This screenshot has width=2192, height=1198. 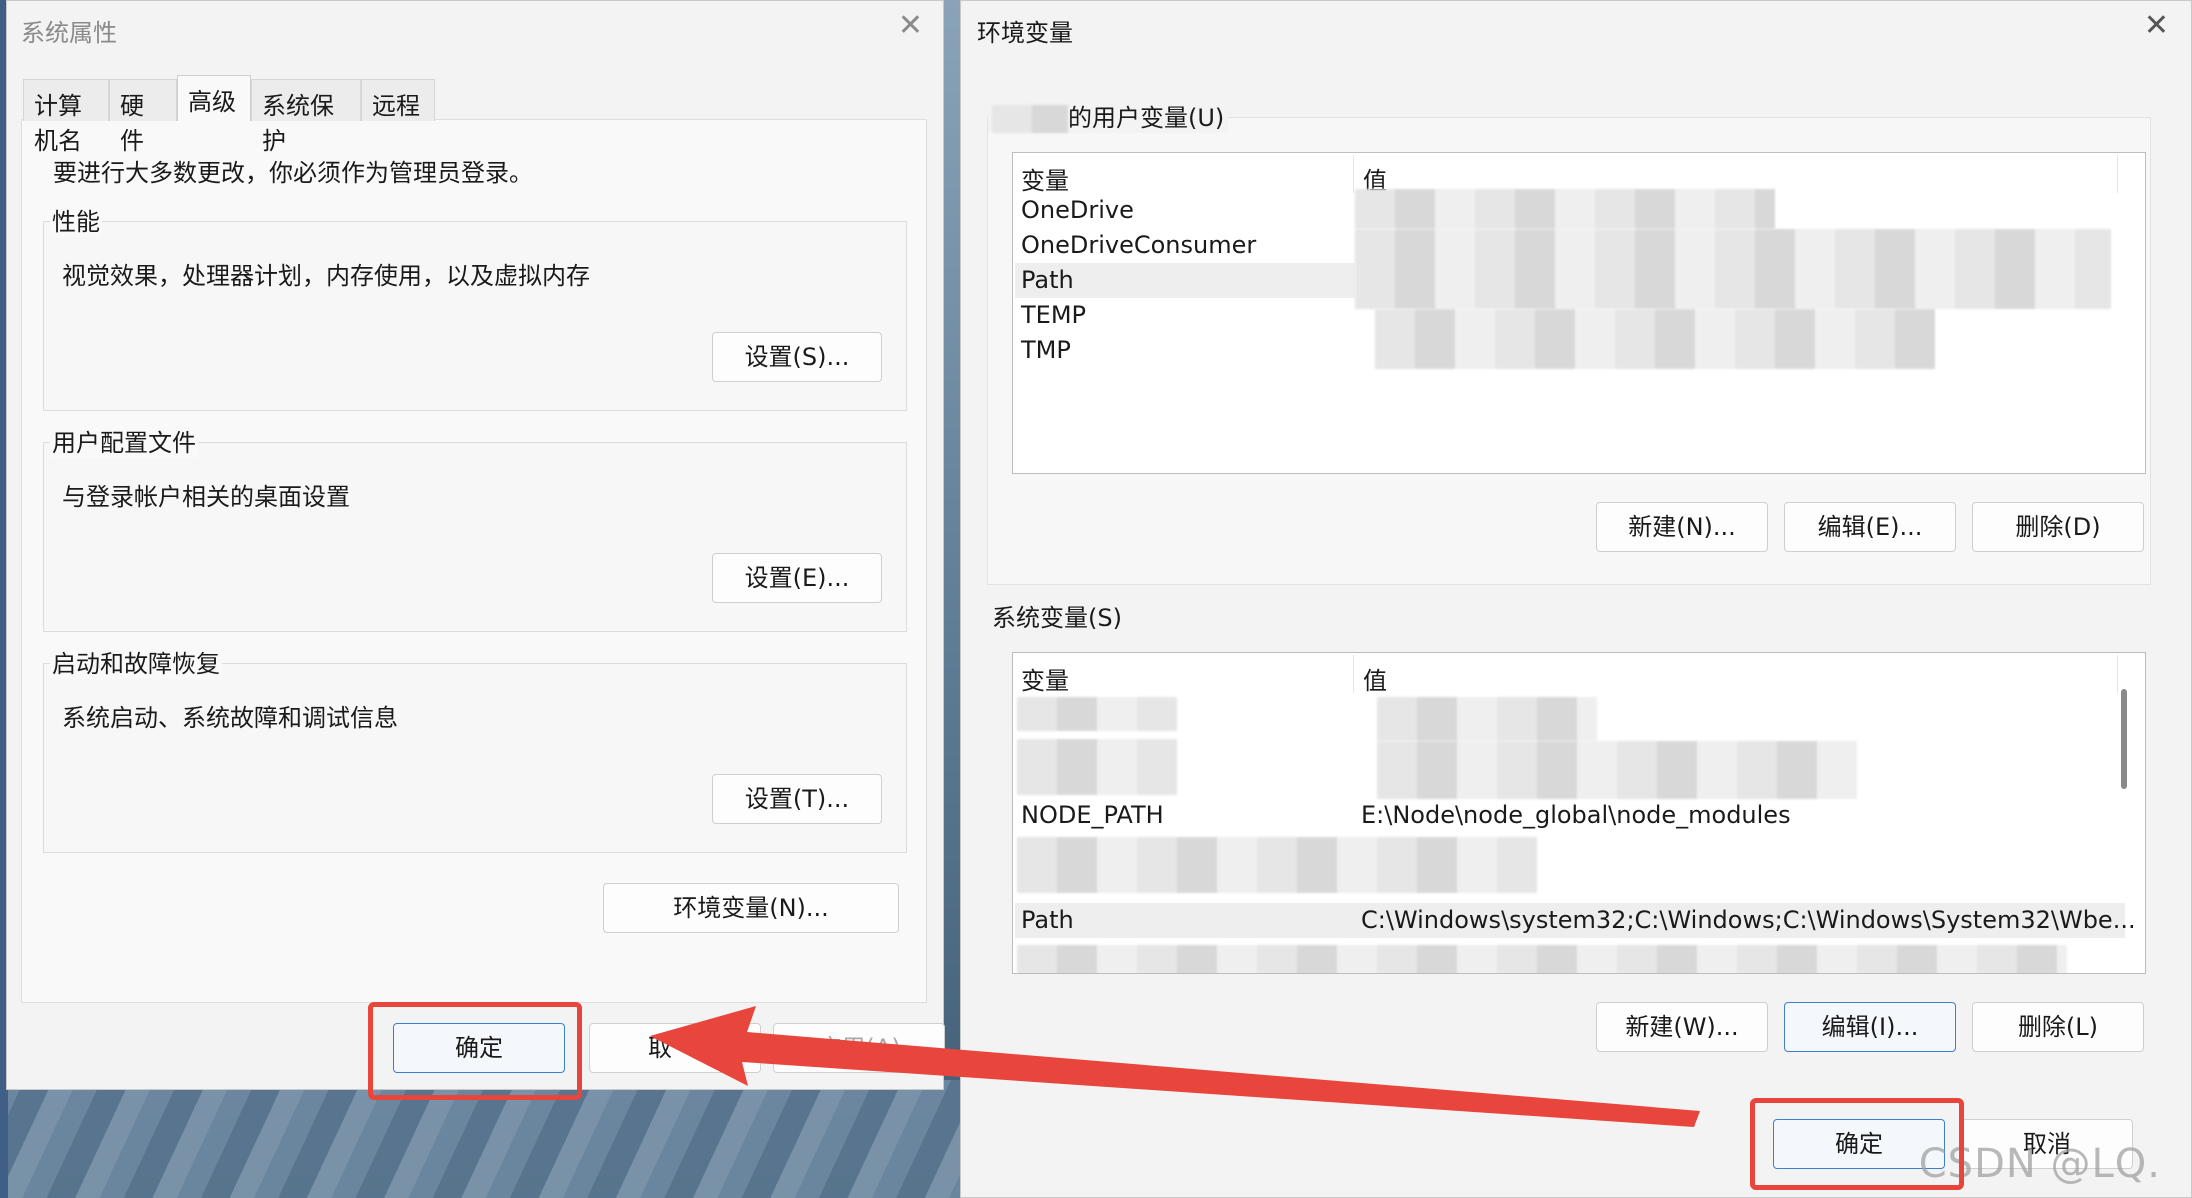 What do you see at coordinates (143, 117) in the screenshot?
I see `tab-hardware: 硬件` at bounding box center [143, 117].